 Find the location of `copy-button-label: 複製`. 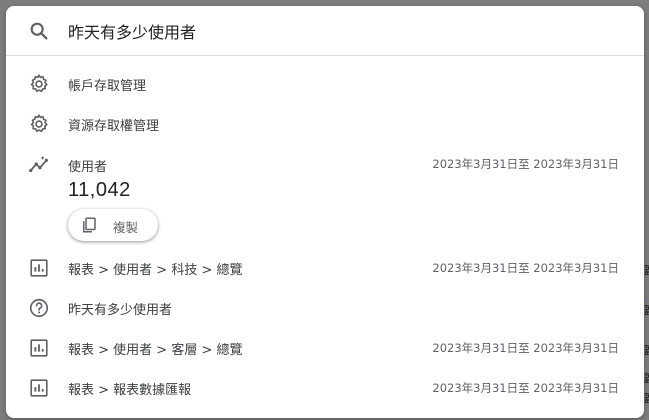

copy-button-label: 複製 is located at coordinates (126, 227).